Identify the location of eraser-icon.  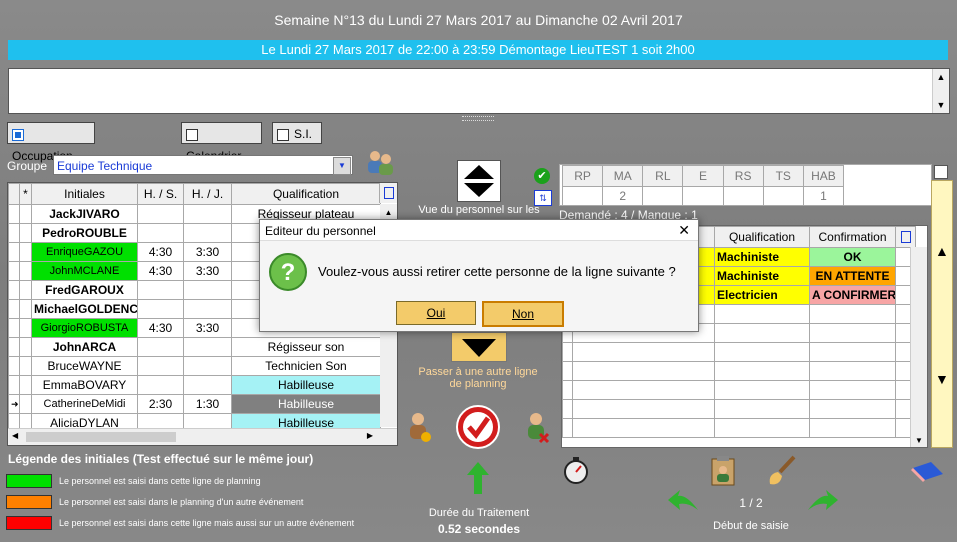
(927, 472).